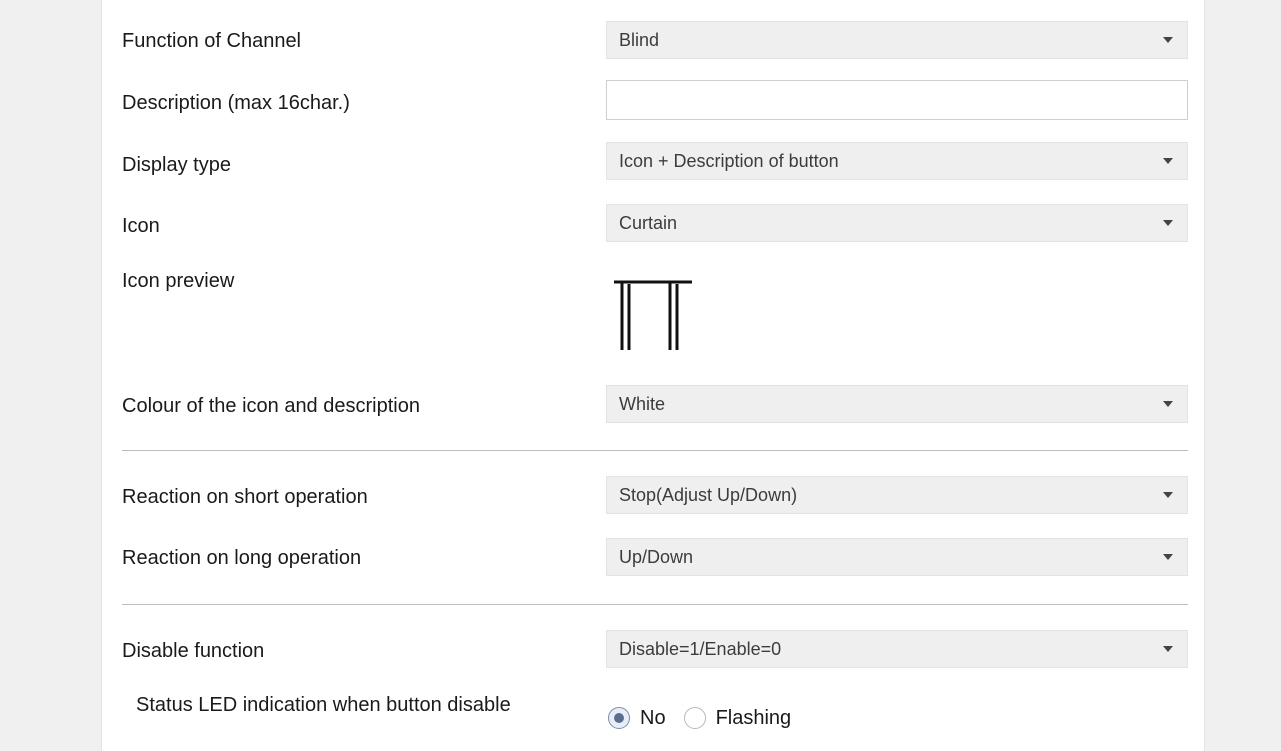 The image size is (1281, 751). Describe the element at coordinates (236, 103) in the screenshot. I see `description-label: Description (max 16char.)` at that location.